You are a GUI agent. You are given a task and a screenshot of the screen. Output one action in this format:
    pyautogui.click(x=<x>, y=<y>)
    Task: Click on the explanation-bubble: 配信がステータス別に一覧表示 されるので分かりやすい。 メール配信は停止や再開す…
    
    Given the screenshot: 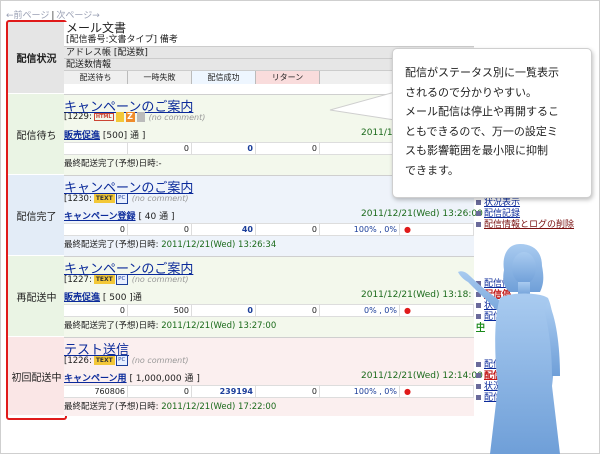 What is the action you would take?
    pyautogui.click(x=492, y=123)
    